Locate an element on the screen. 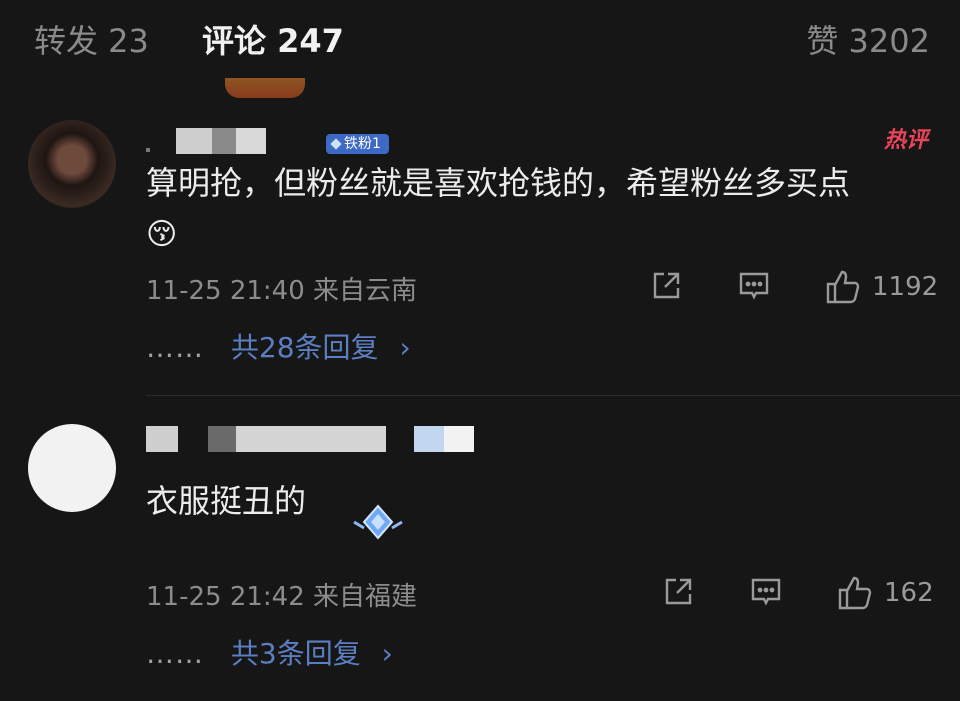 The width and height of the screenshot is (960, 701). hot-comment-badge: 热评 is located at coordinates (905, 140).